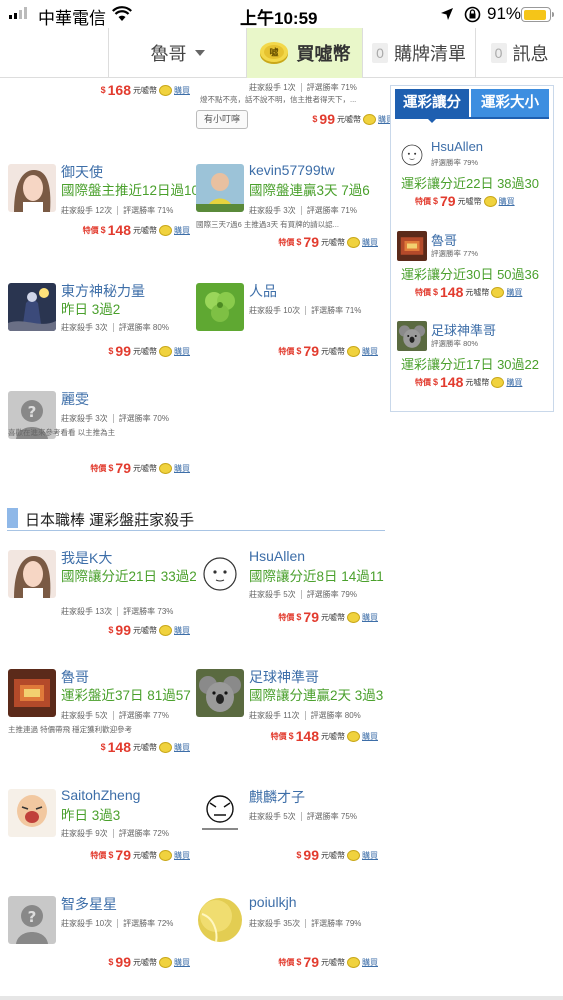 The width and height of the screenshot is (563, 1000). What do you see at coordinates (100, 795) in the screenshot?
I see `expert-name: SaitohZheng` at bounding box center [100, 795].